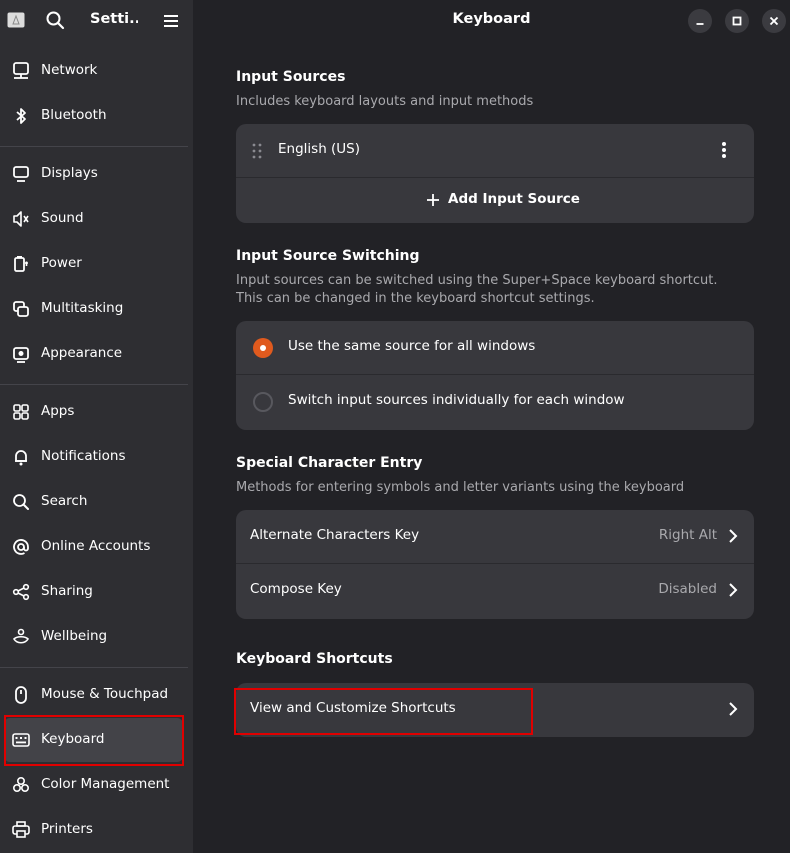  I want to click on bluetooth-icon, so click(21, 116).